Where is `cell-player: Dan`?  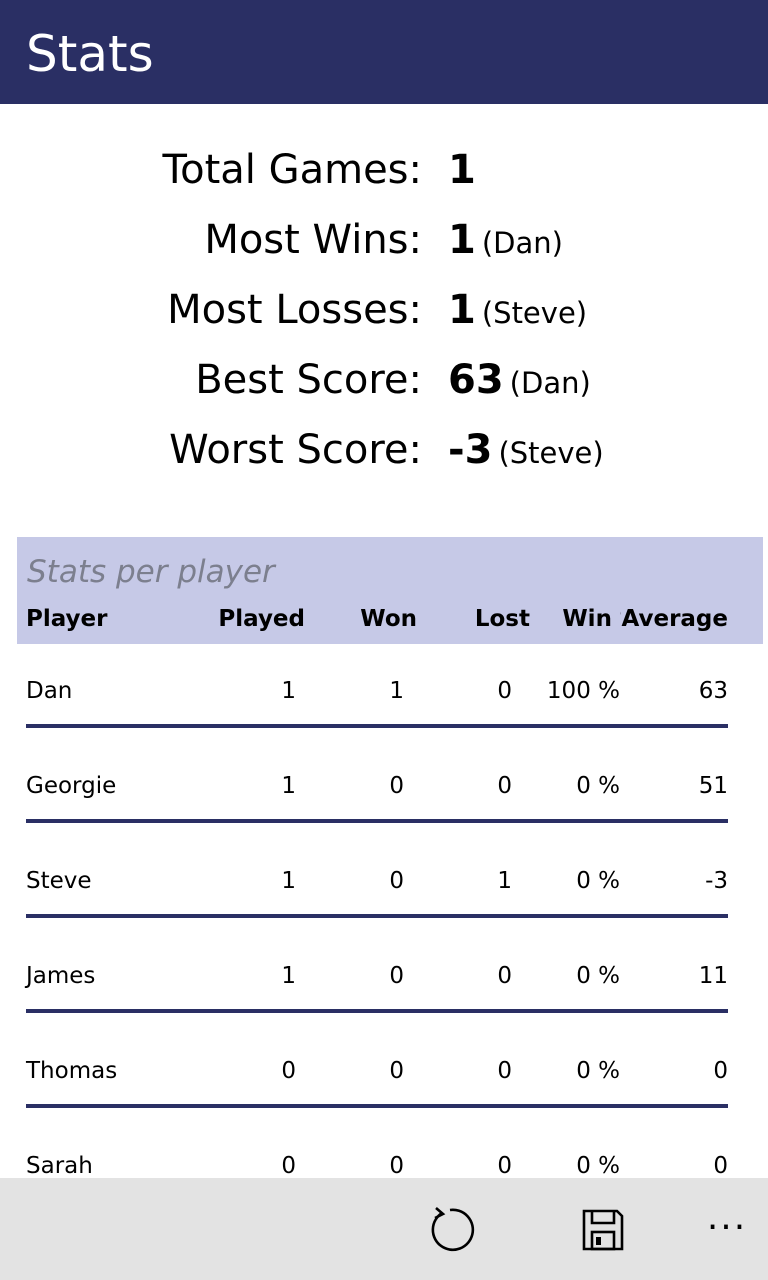
cell-player: Dan is located at coordinates (49, 691).